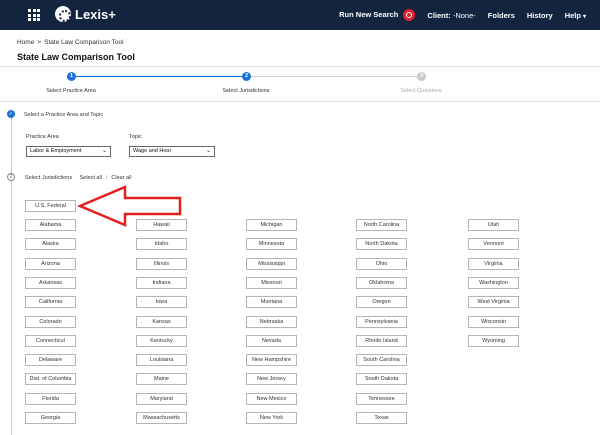 The image size is (600, 435). Describe the element at coordinates (493, 282) in the screenshot. I see `jurisdiction-button: Washington` at that location.